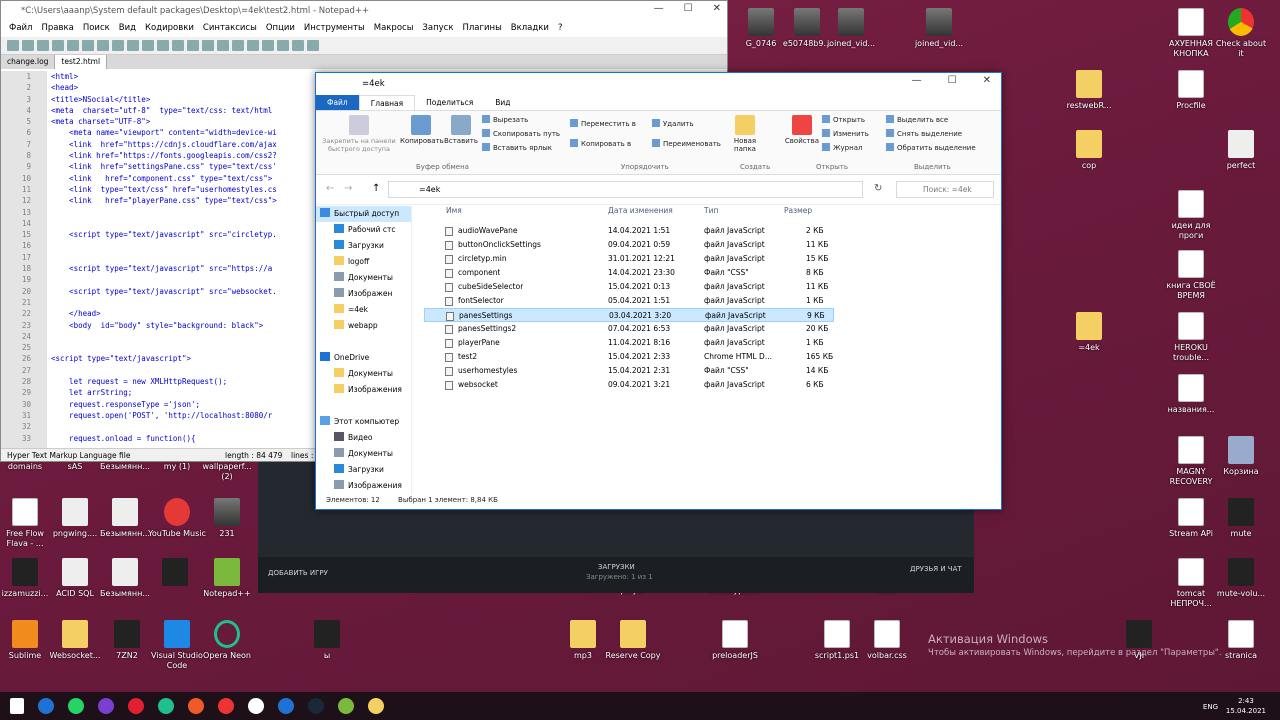 The width and height of the screenshot is (1280, 720). I want to click on desktop-icon: Visual Studio Code, so click(177, 645).